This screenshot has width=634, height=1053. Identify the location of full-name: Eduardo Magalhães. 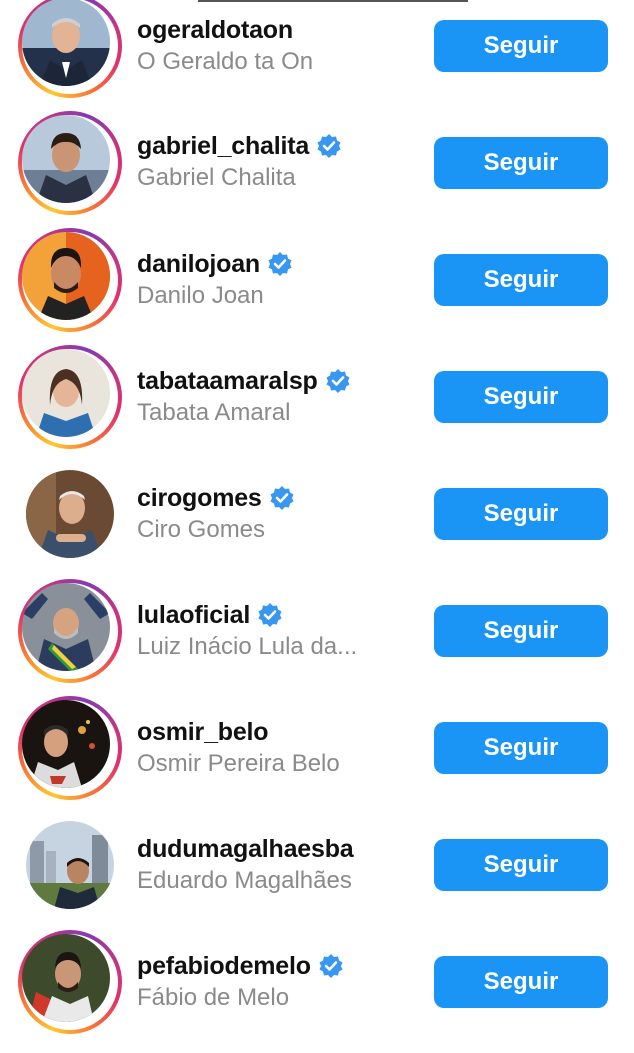
(244, 880).